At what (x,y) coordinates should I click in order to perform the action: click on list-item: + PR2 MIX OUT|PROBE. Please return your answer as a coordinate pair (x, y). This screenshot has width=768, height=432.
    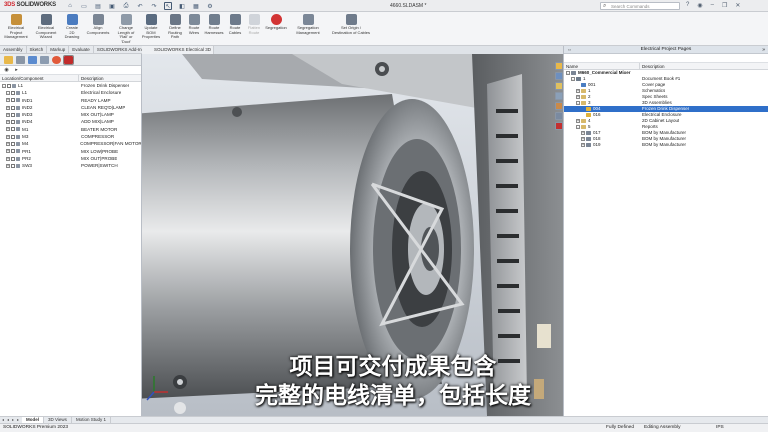
    Looking at the image, I should click on (70, 158).